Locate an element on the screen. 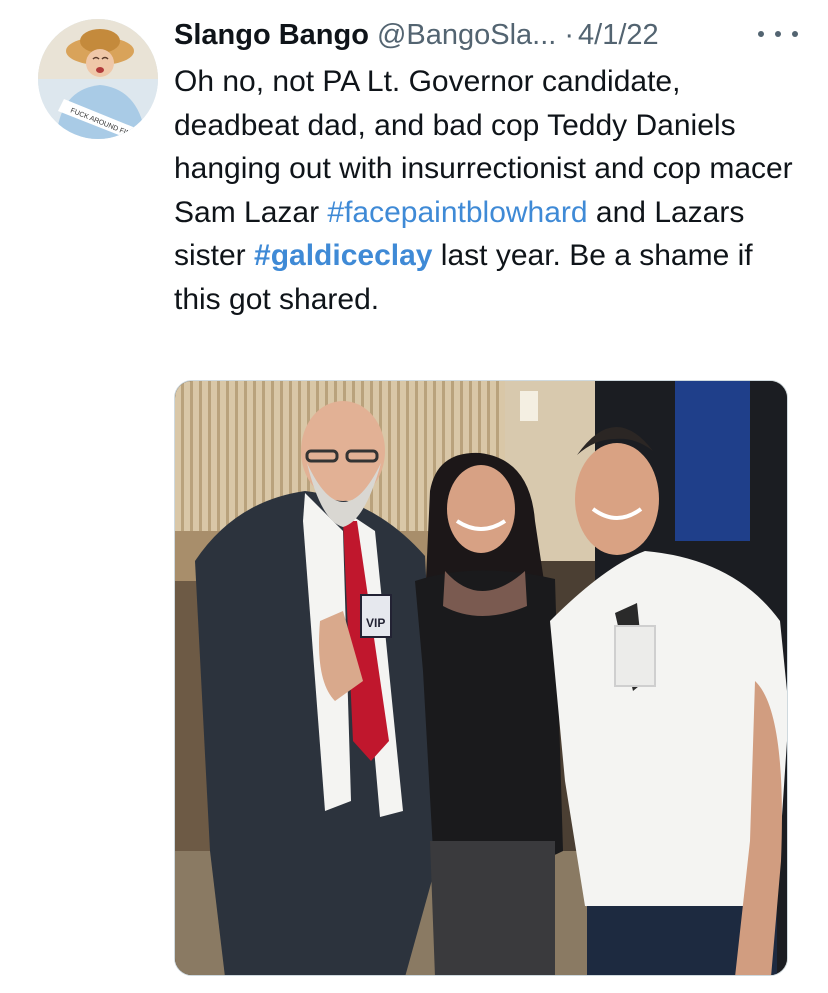  author-avatar: FUCK AROUND FIND OUT is located at coordinates (98, 79).